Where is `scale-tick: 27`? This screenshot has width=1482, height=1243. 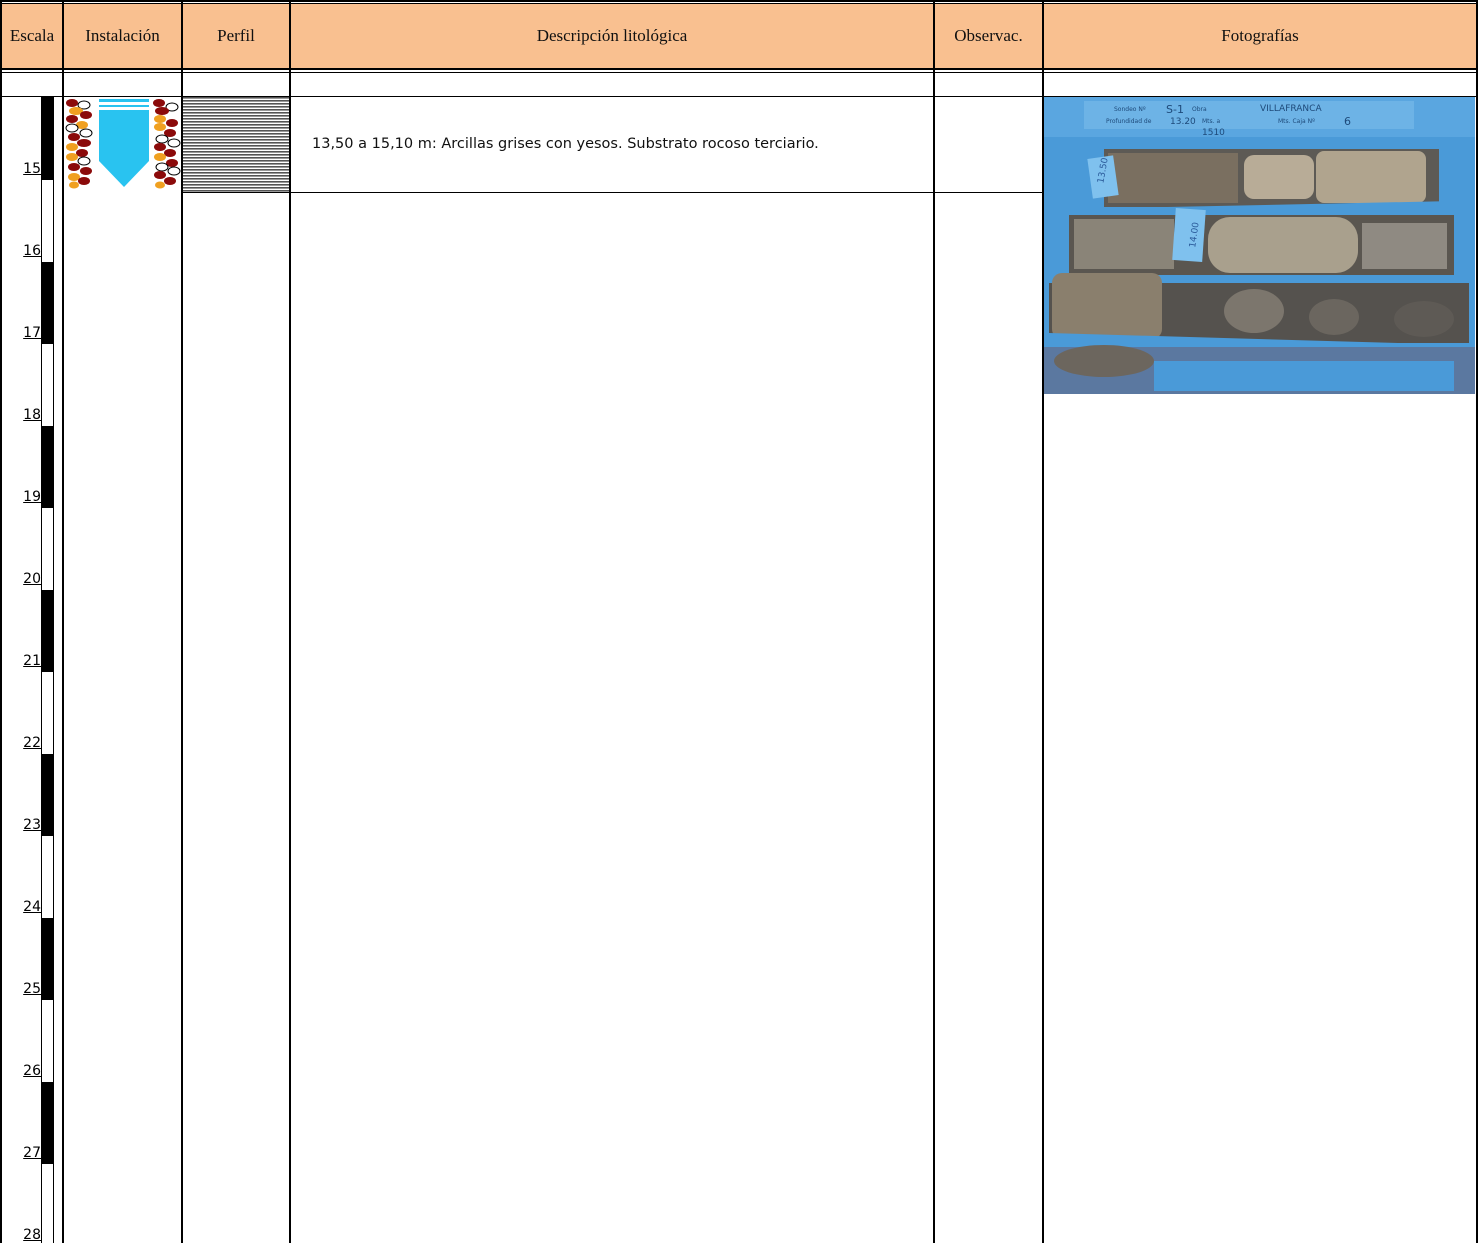
scale-tick: 27 is located at coordinates (32, 1153).